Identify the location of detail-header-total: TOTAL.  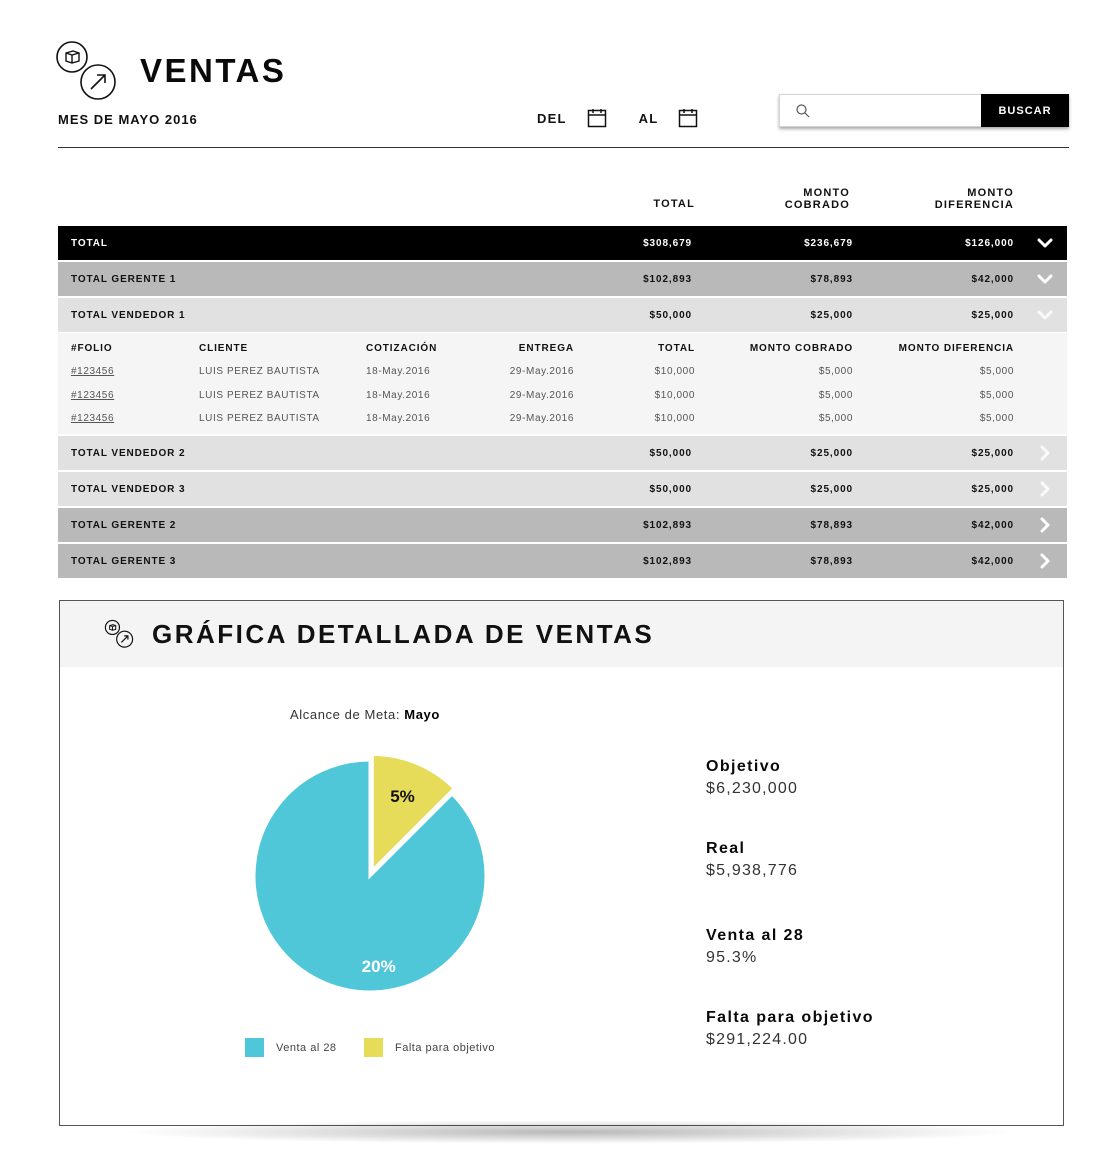
(676, 348).